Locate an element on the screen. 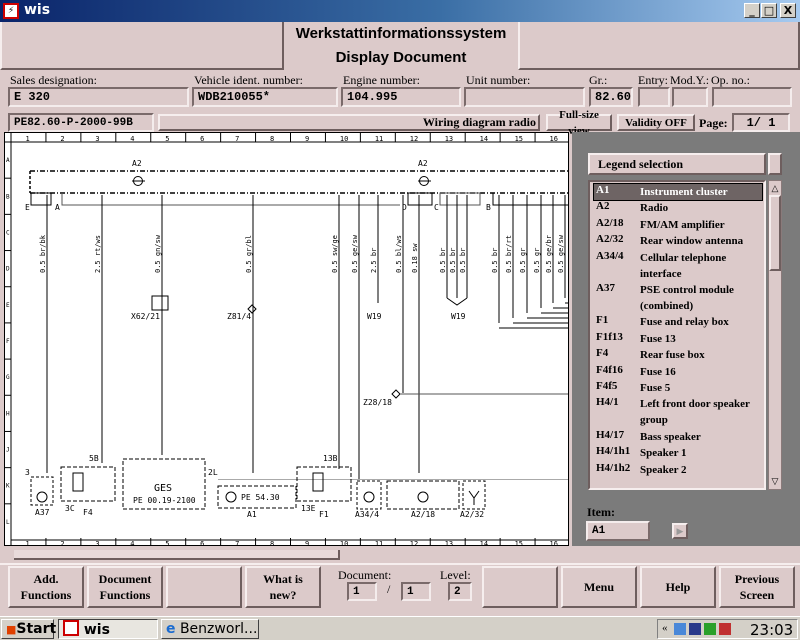  legend-item: H4/1h1 Speaker 1 is located at coordinates (678, 453).